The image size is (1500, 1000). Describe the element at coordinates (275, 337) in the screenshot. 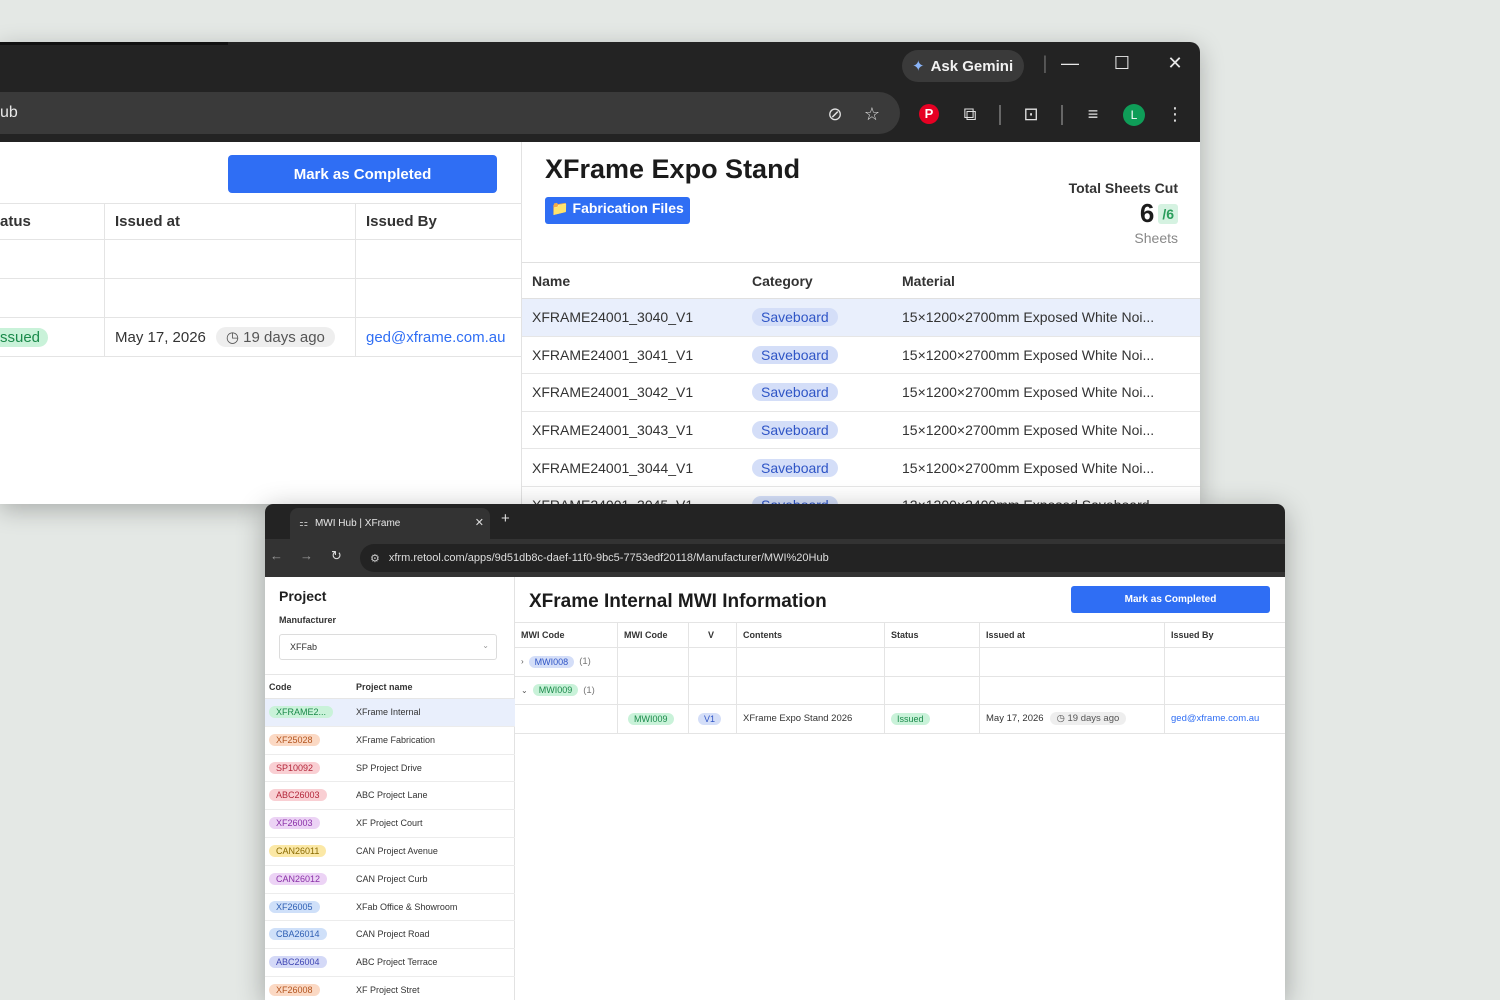

I see `relative-time-badge: ◷ 19 days ago` at that location.